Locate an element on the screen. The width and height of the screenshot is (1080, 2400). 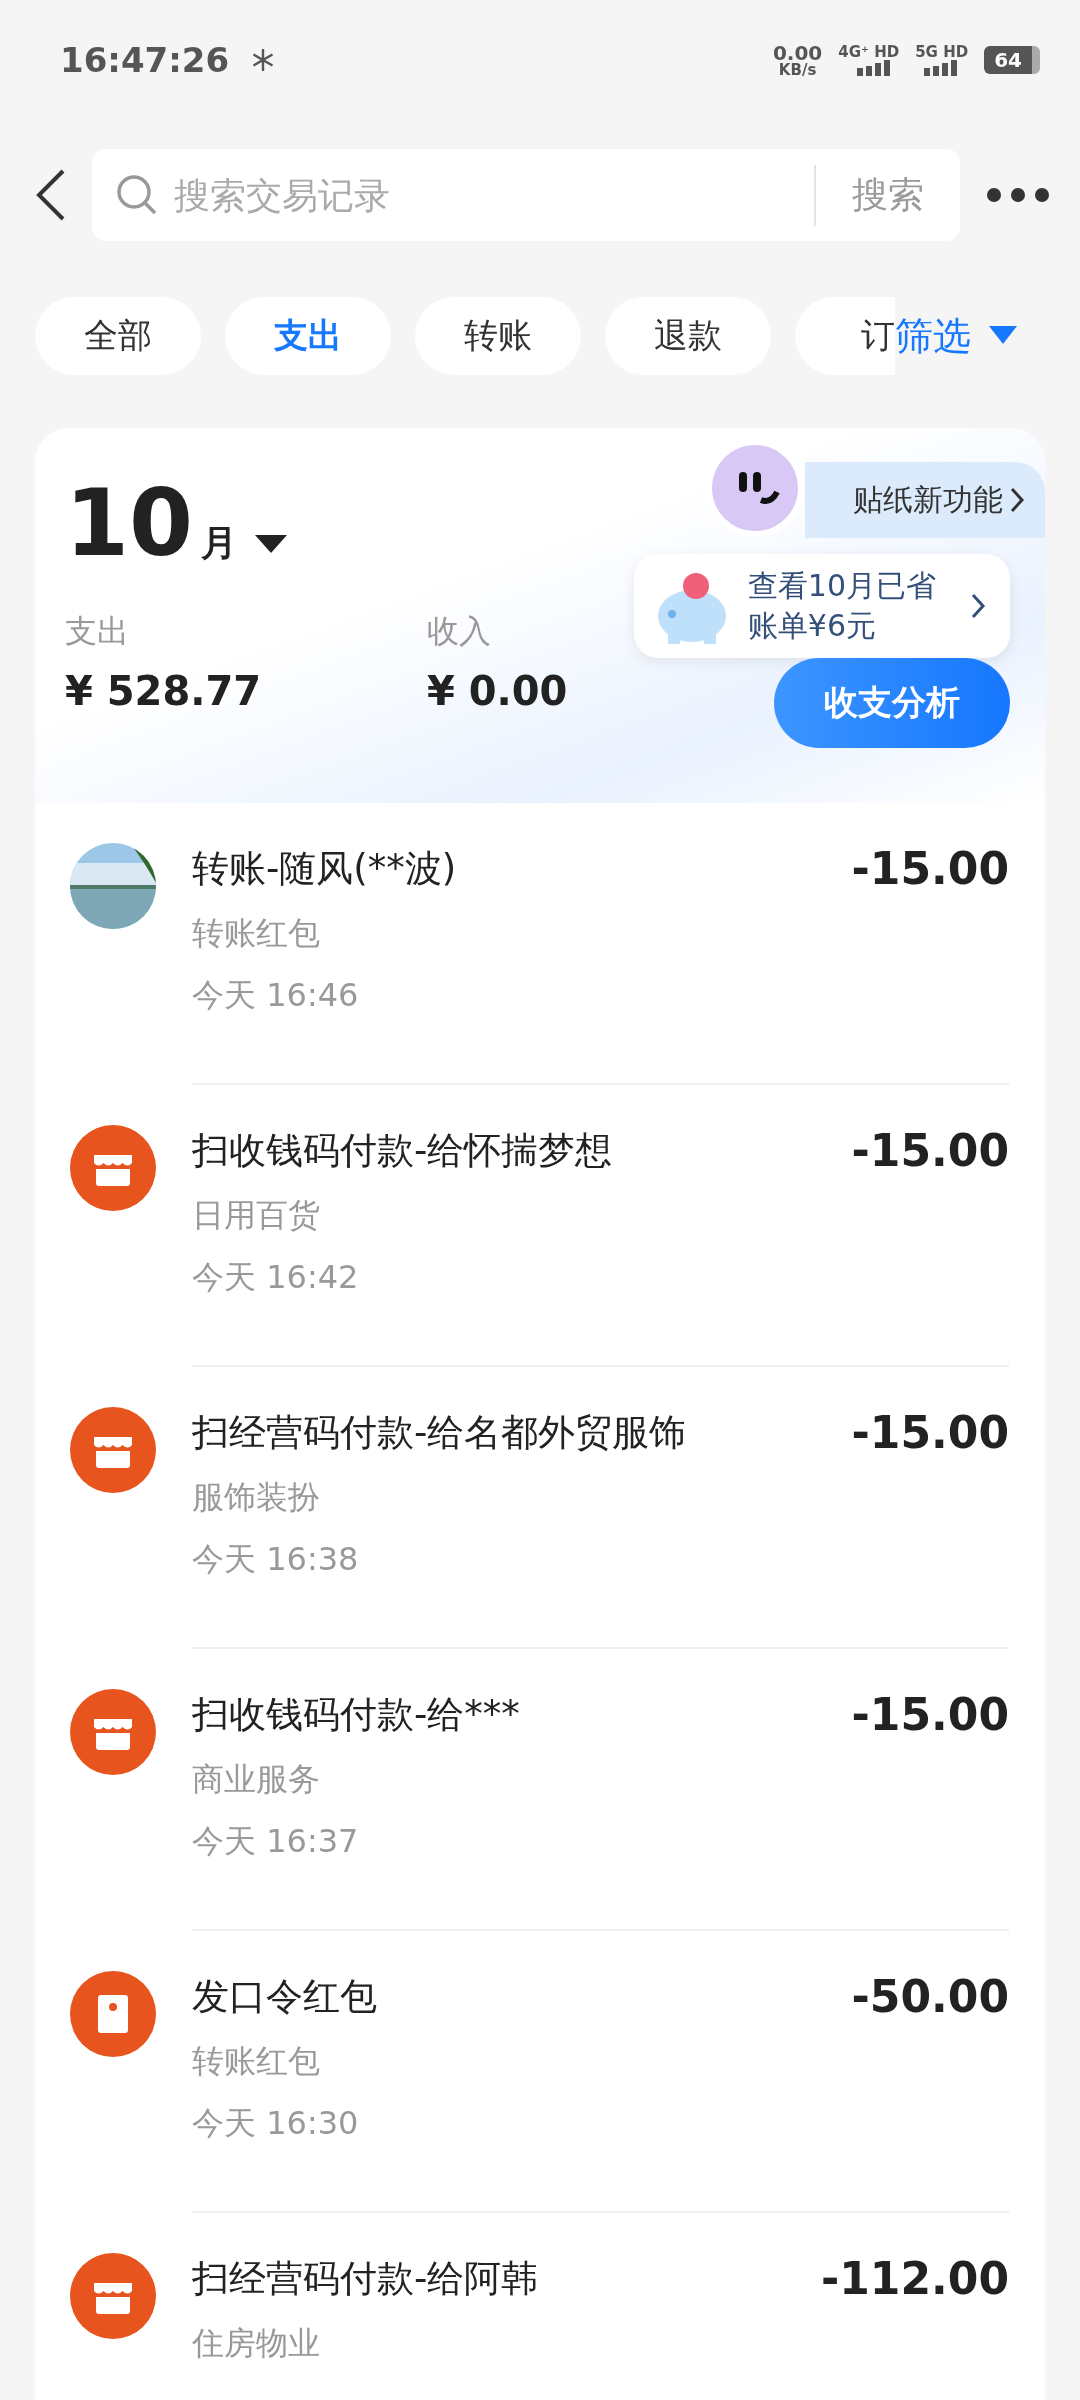
tip-text: 查看10月已省 is located at coordinates (841, 585).